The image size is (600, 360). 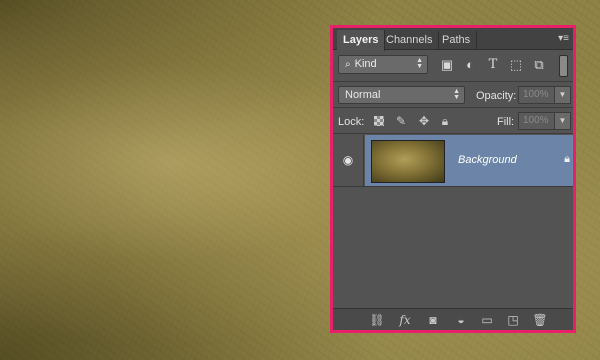 What do you see at coordinates (562, 39) in the screenshot?
I see `panel-menu-icon: ▾≡` at bounding box center [562, 39].